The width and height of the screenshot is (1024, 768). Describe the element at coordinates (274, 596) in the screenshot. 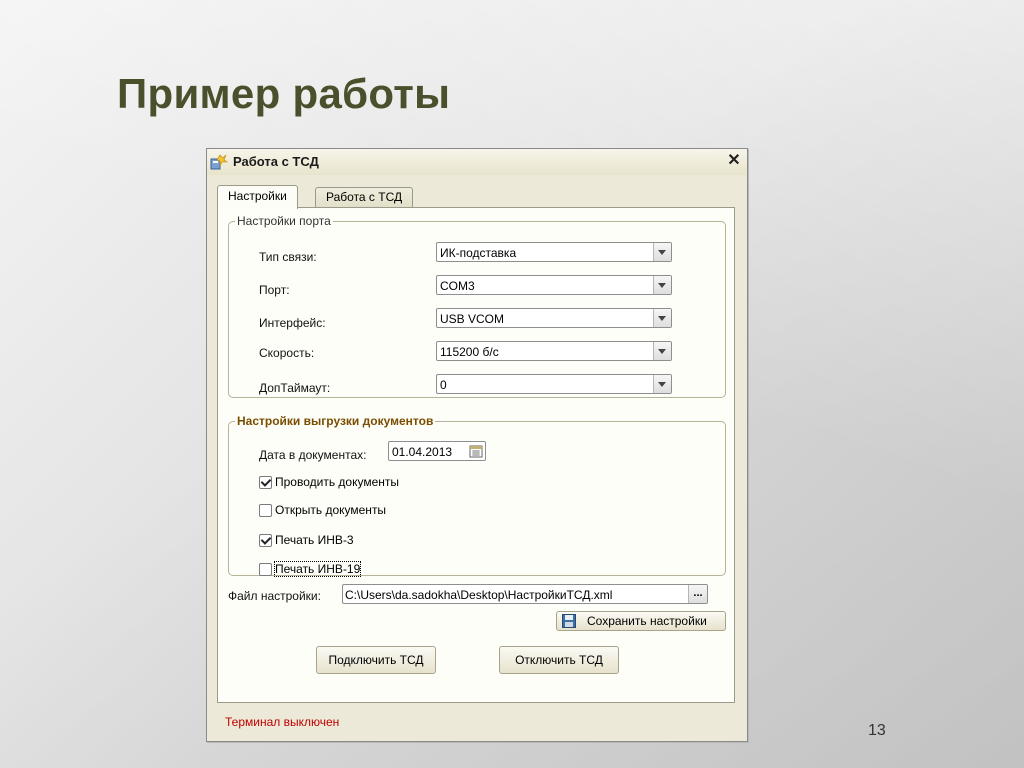

I see `settings-file-label: Файл настройки:` at that location.